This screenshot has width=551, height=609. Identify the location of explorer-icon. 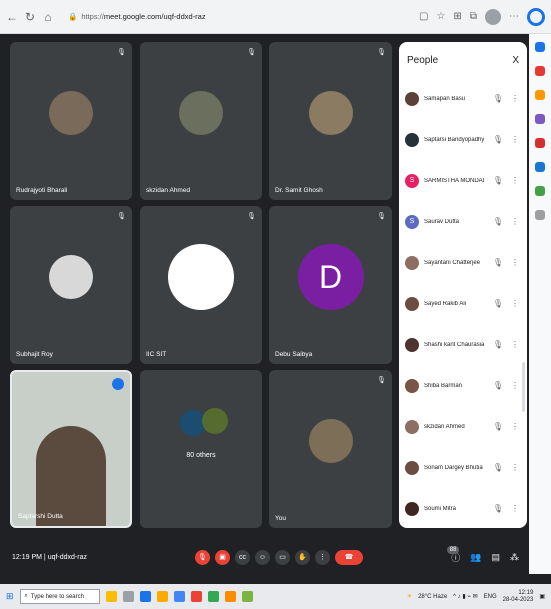
(162, 596).